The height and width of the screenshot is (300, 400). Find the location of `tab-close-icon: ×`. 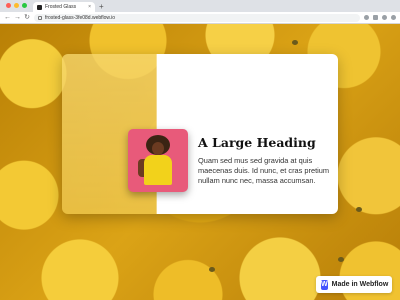

tab-close-icon: × is located at coordinates (89, 7).